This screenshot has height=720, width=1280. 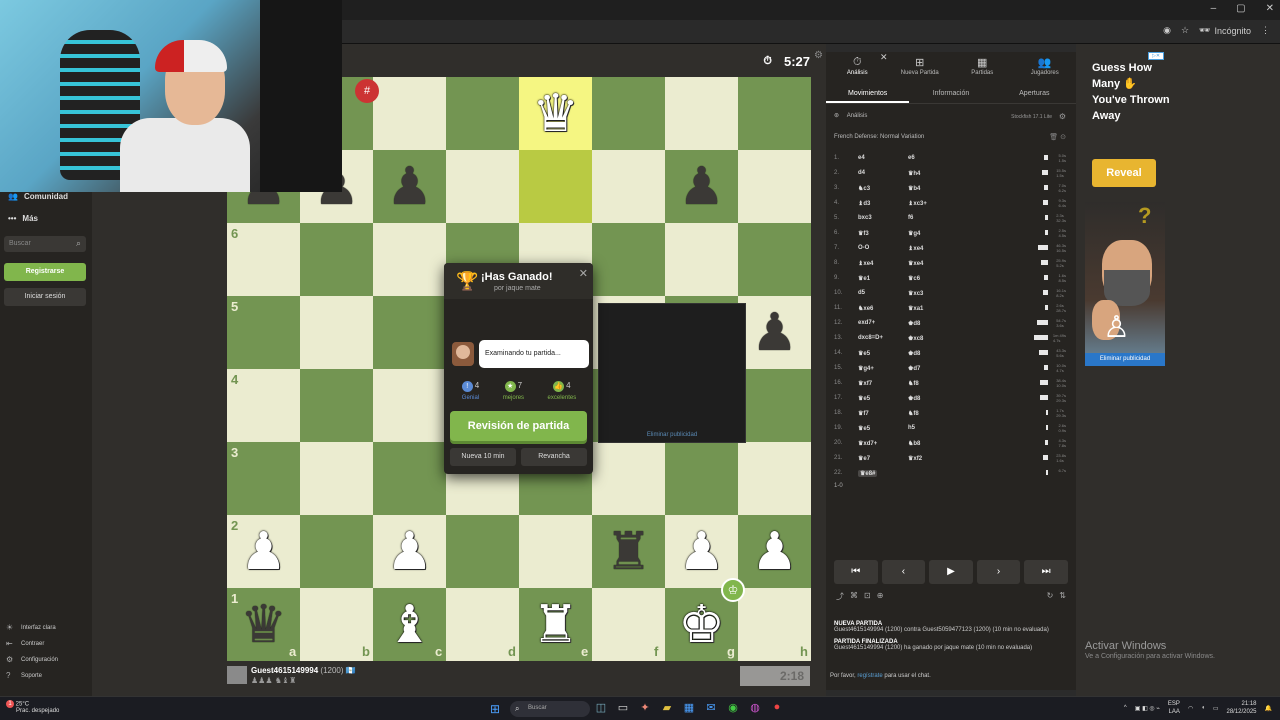 I want to click on sidebar-item-more: ••• Más, so click(x=23, y=218).